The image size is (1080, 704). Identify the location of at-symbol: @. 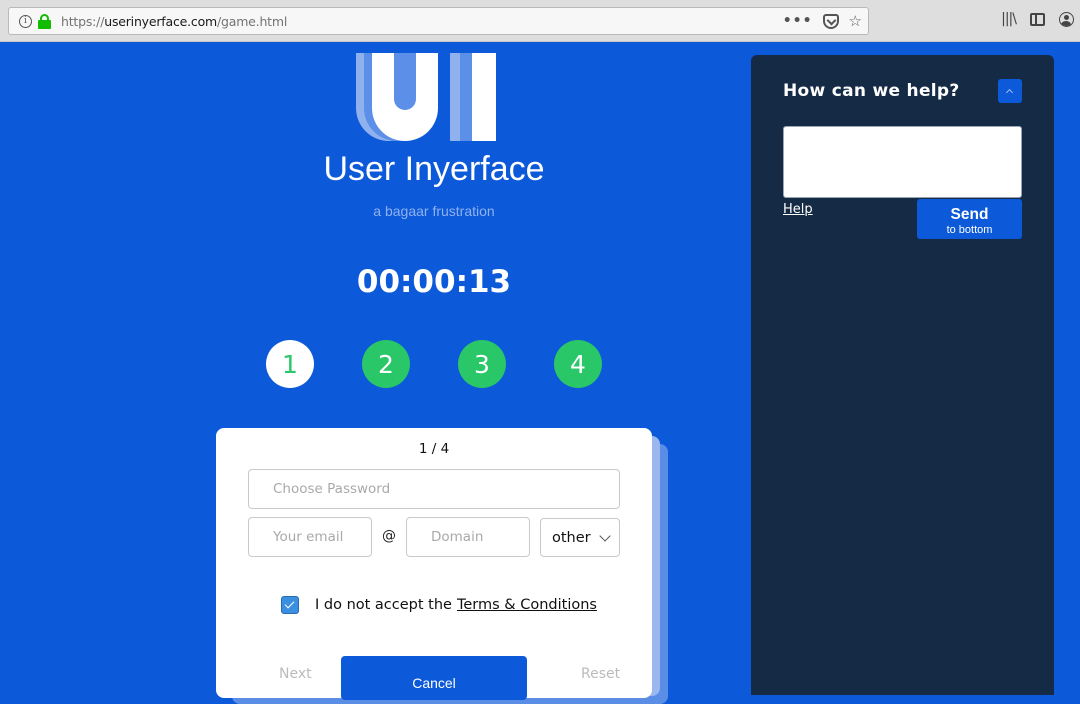
(389, 536).